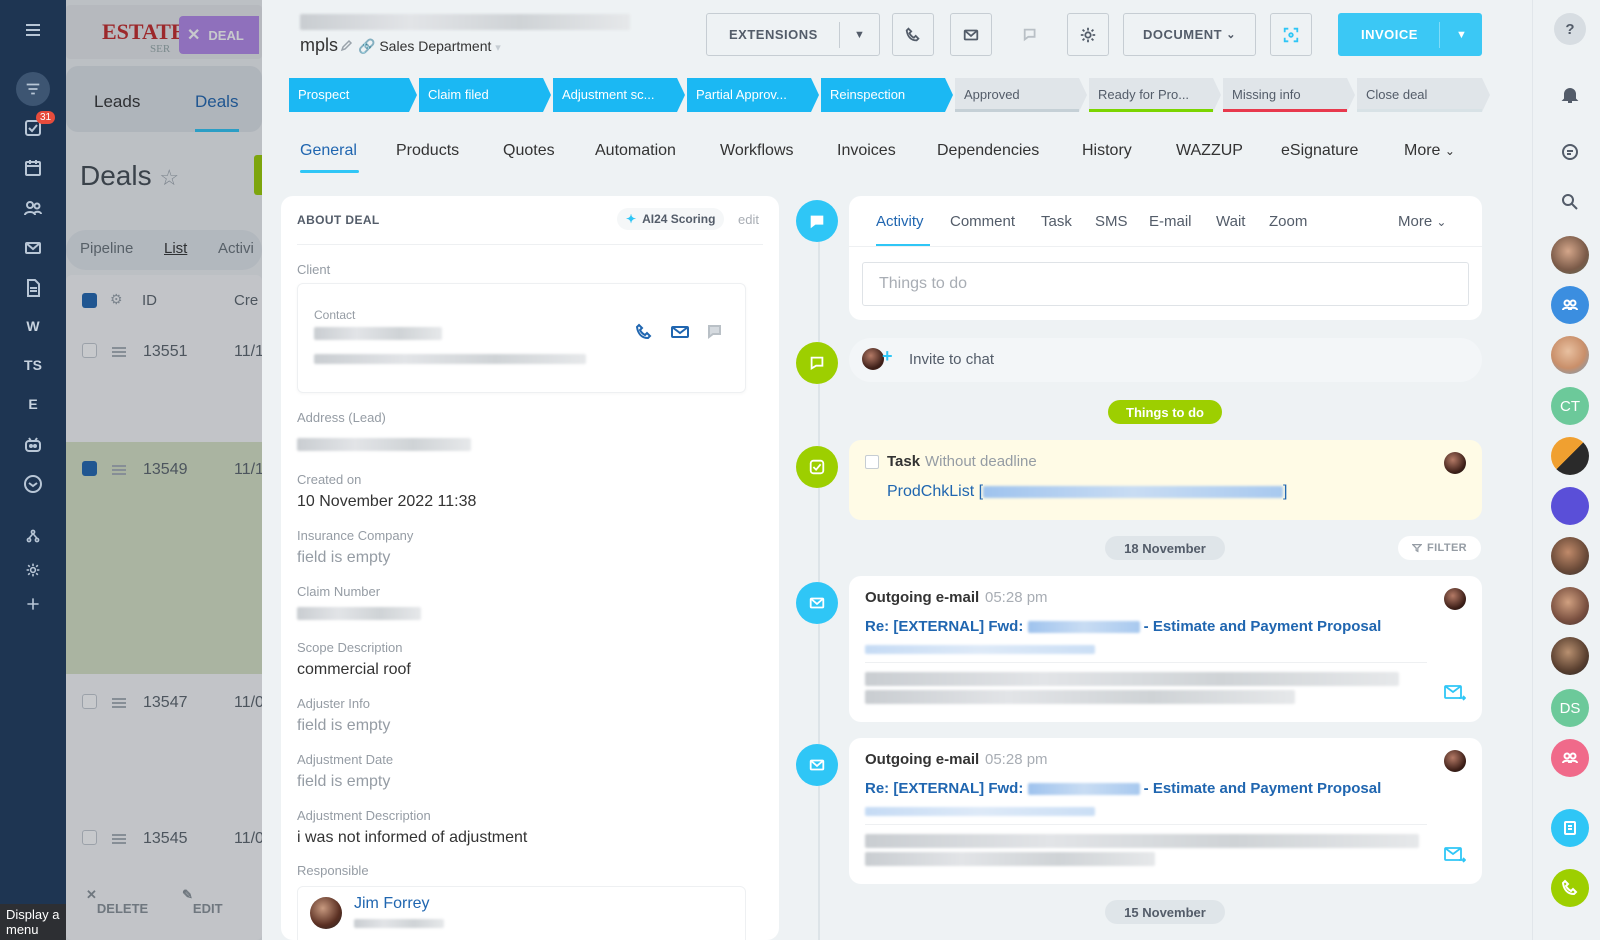  I want to click on tab-dependencies: Dependencies, so click(988, 151).